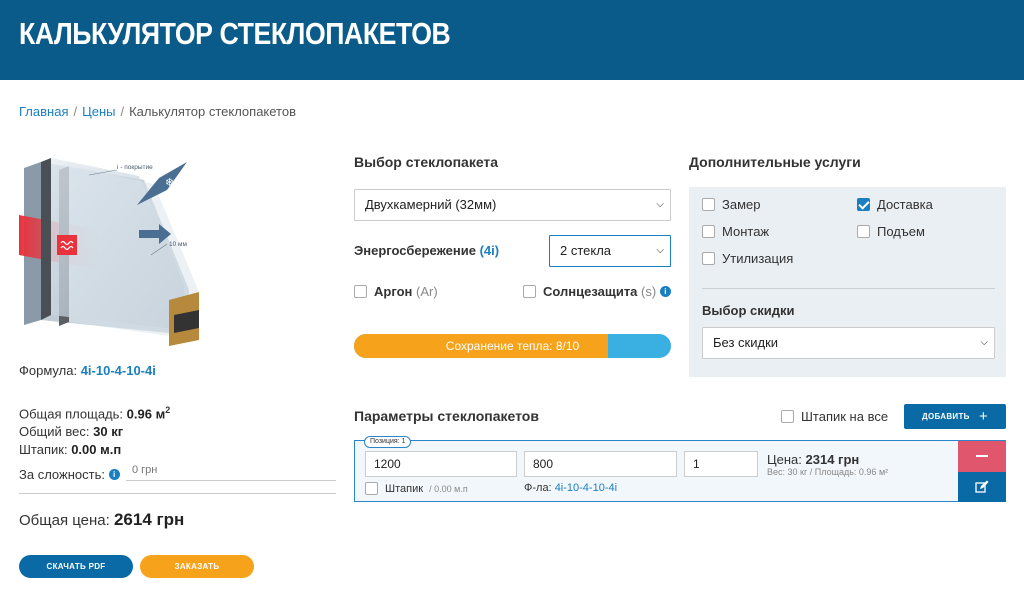  Describe the element at coordinates (69, 474) in the screenshot. I see `complexity-line: За сложность: i` at that location.